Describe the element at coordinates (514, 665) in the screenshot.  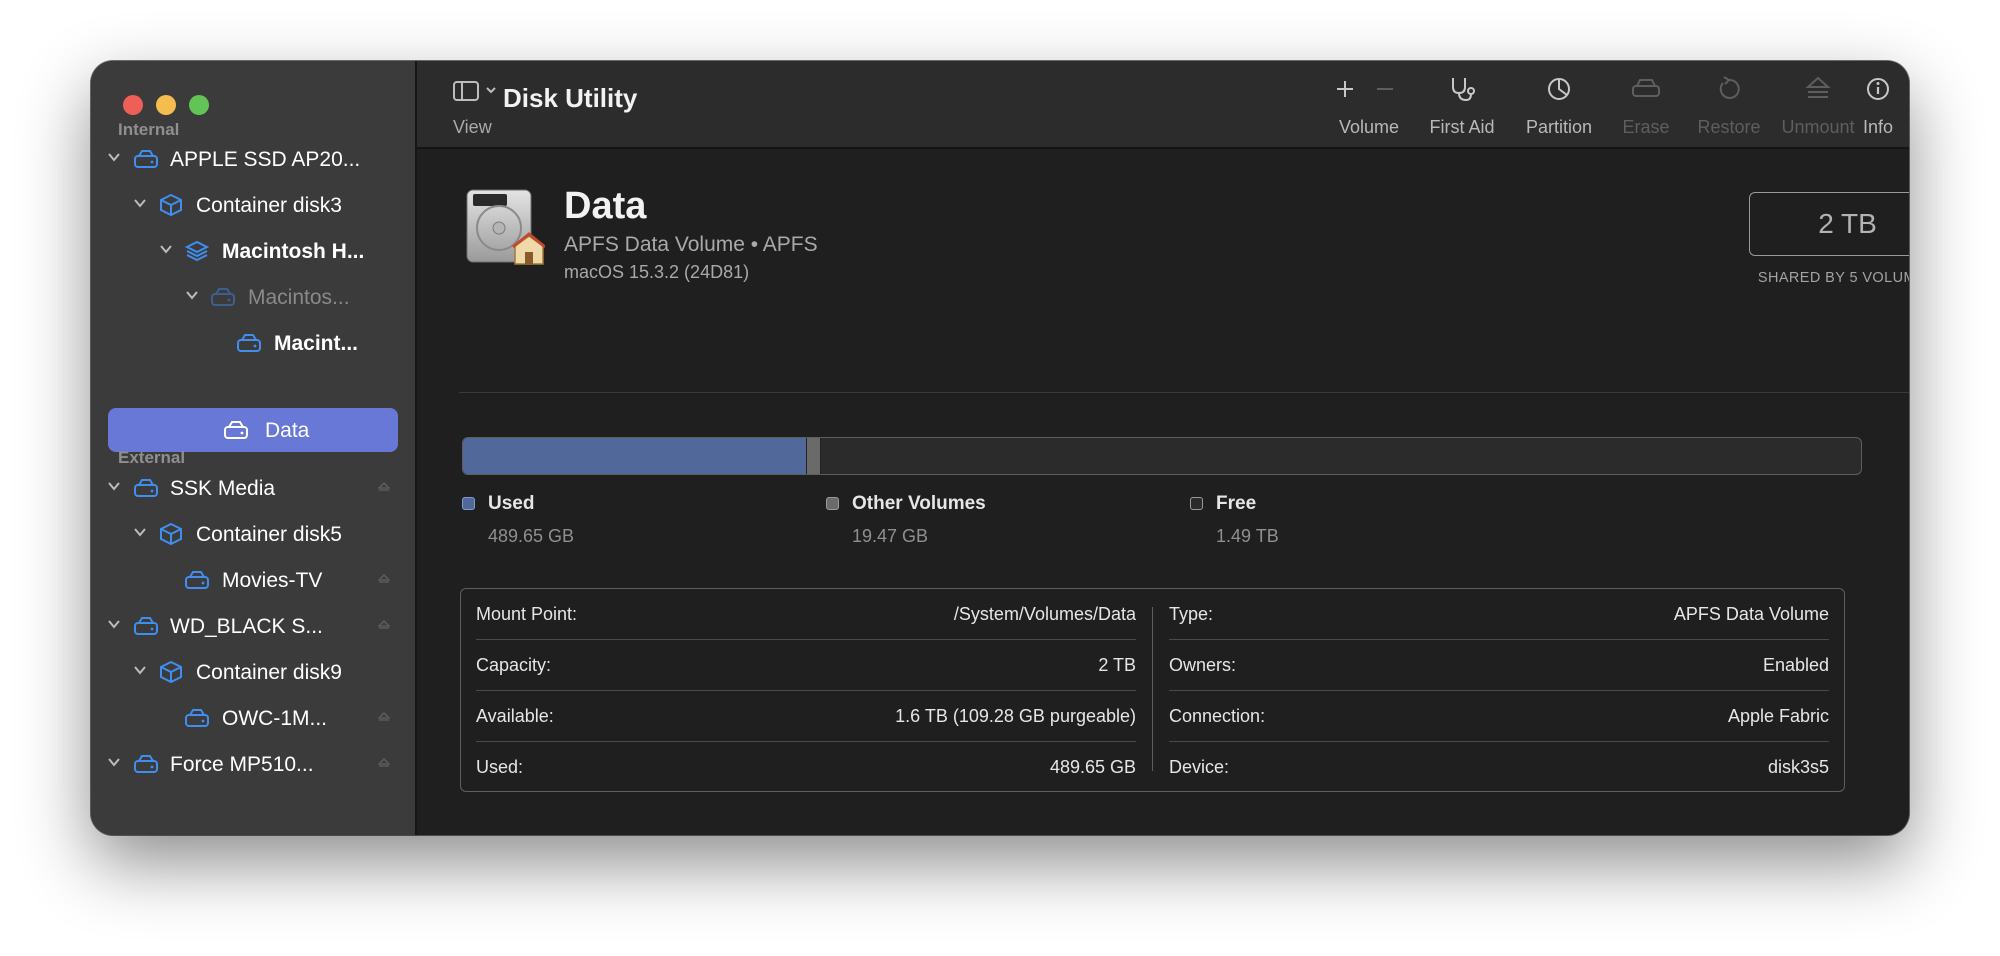
I see `info-key: Capacity:` at that location.